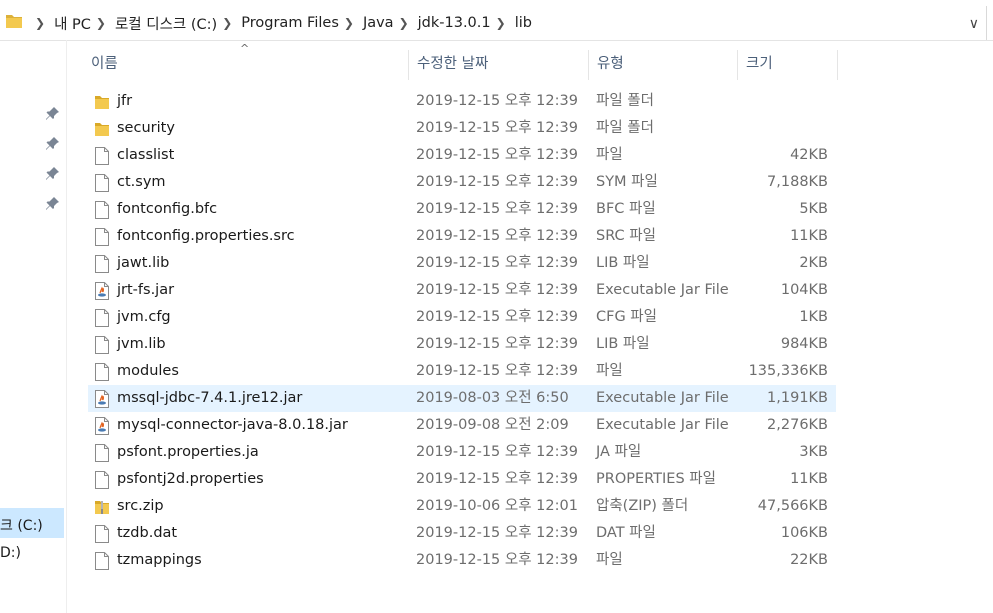 This screenshot has width=993, height=613. What do you see at coordinates (141, 182) in the screenshot?
I see `file-name: ct.sym` at bounding box center [141, 182].